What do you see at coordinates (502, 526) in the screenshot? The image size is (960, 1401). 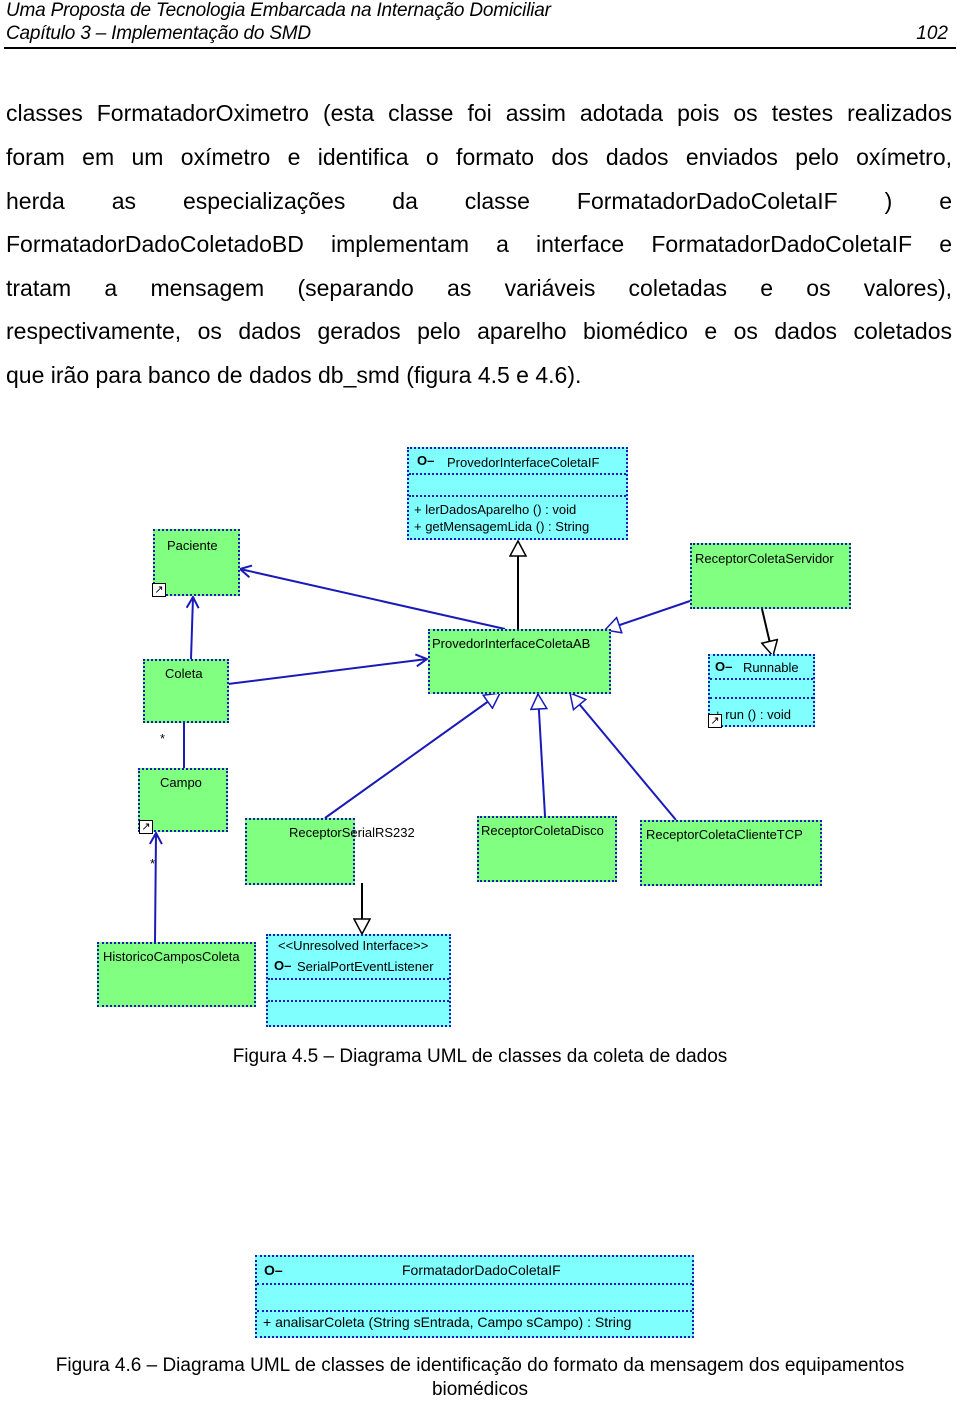 I see `operation: + getMensagemLida () : String` at bounding box center [502, 526].